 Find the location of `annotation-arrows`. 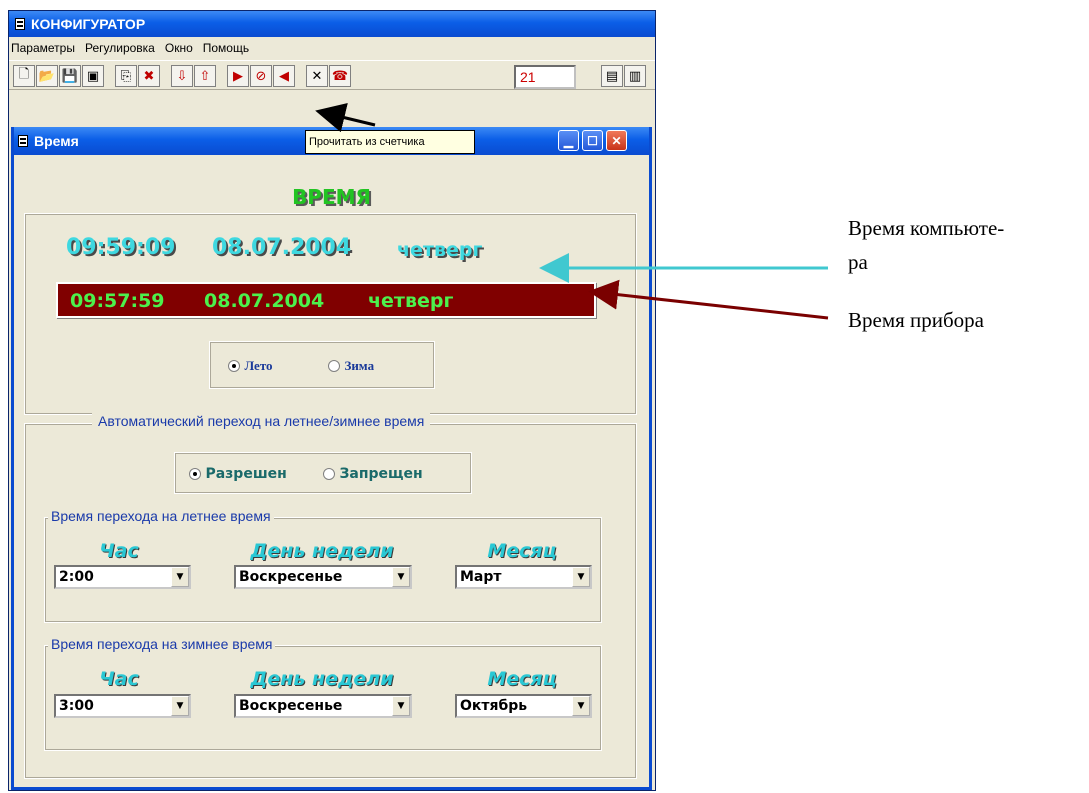

annotation-arrows is located at coordinates (572, 211).